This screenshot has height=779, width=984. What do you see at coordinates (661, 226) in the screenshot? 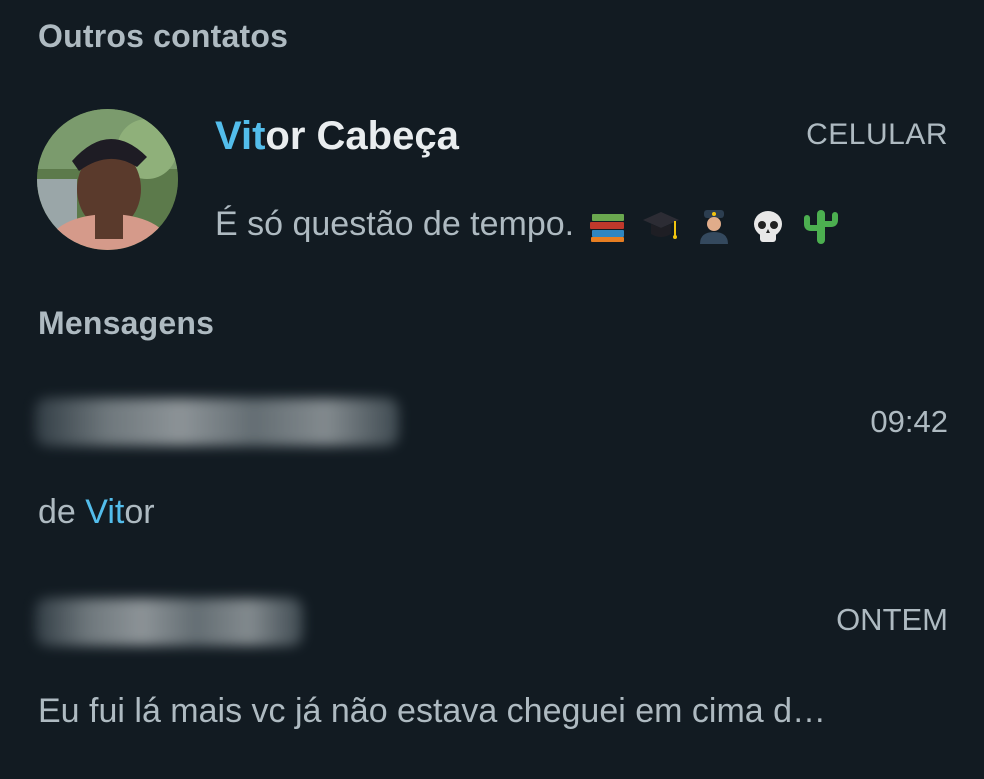
I see `graduation-cap-icon` at bounding box center [661, 226].